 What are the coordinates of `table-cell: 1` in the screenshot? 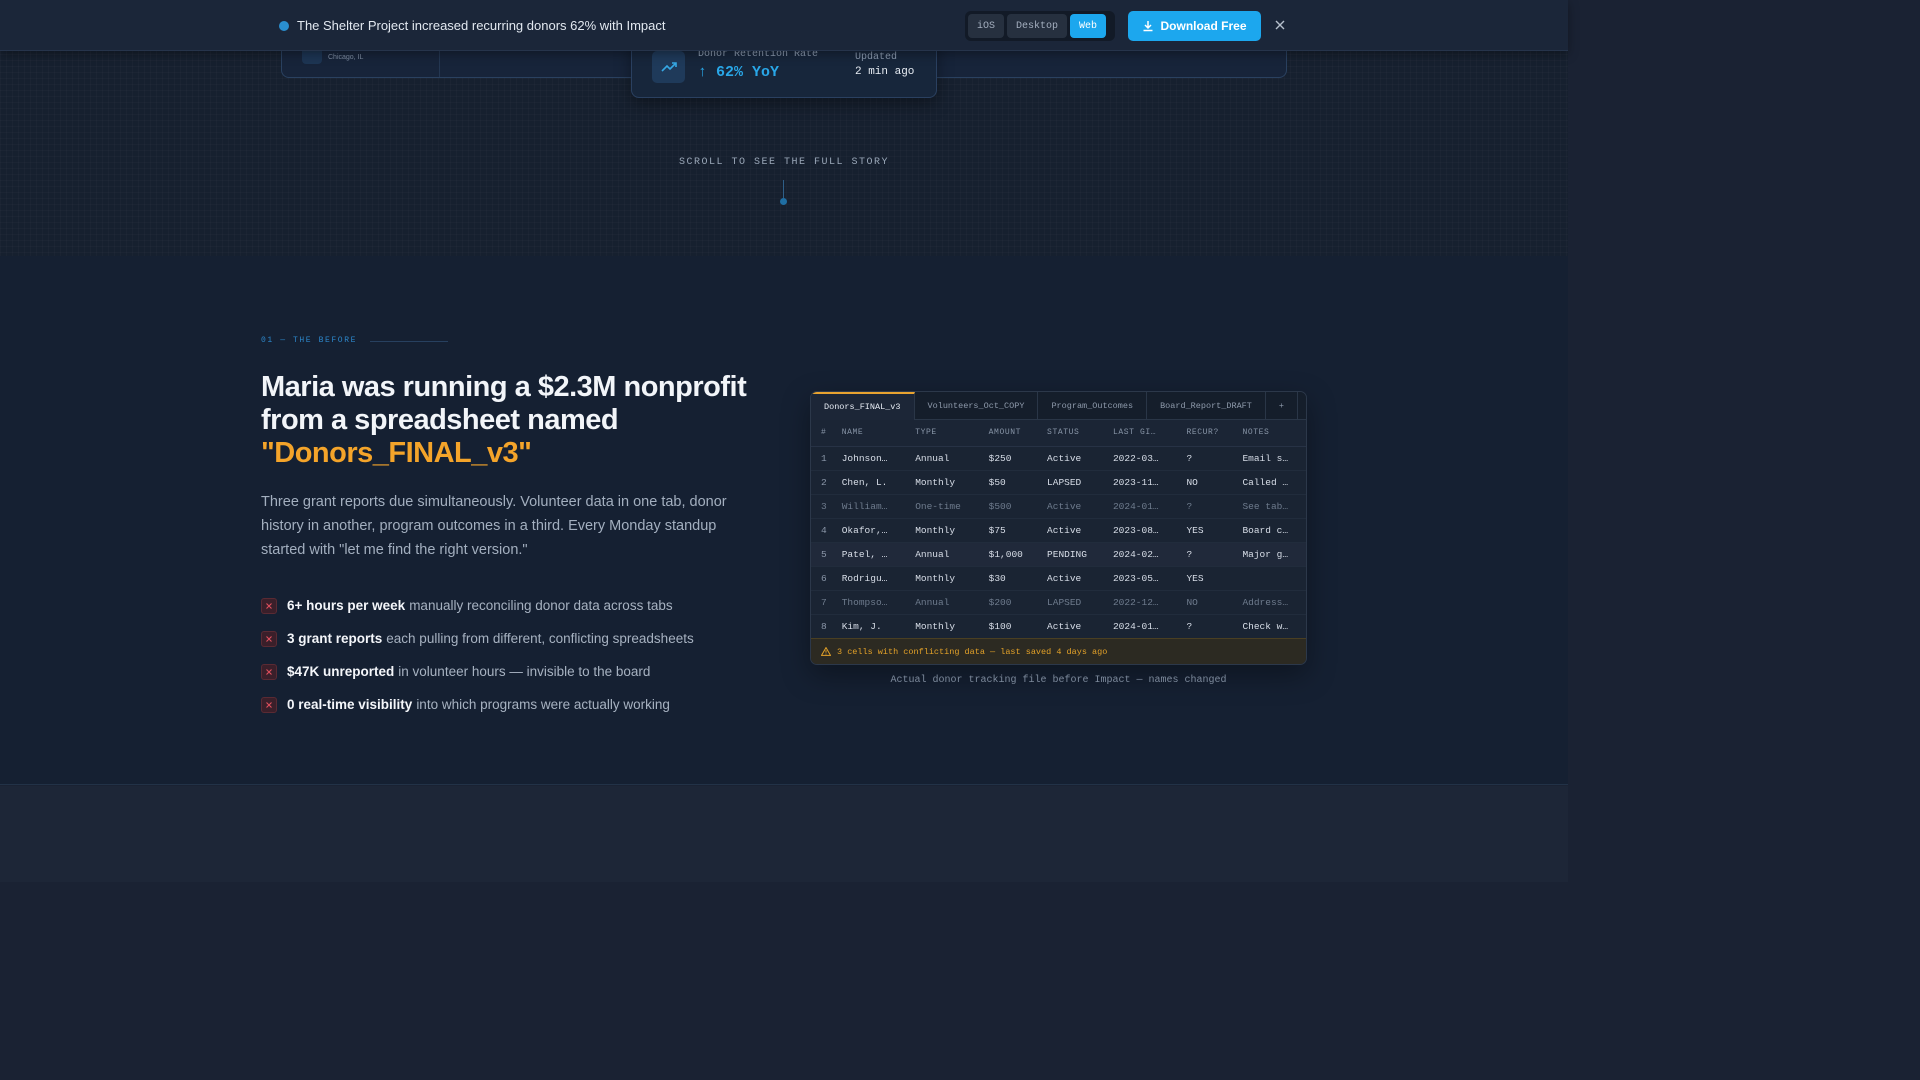 It's located at (821, 458).